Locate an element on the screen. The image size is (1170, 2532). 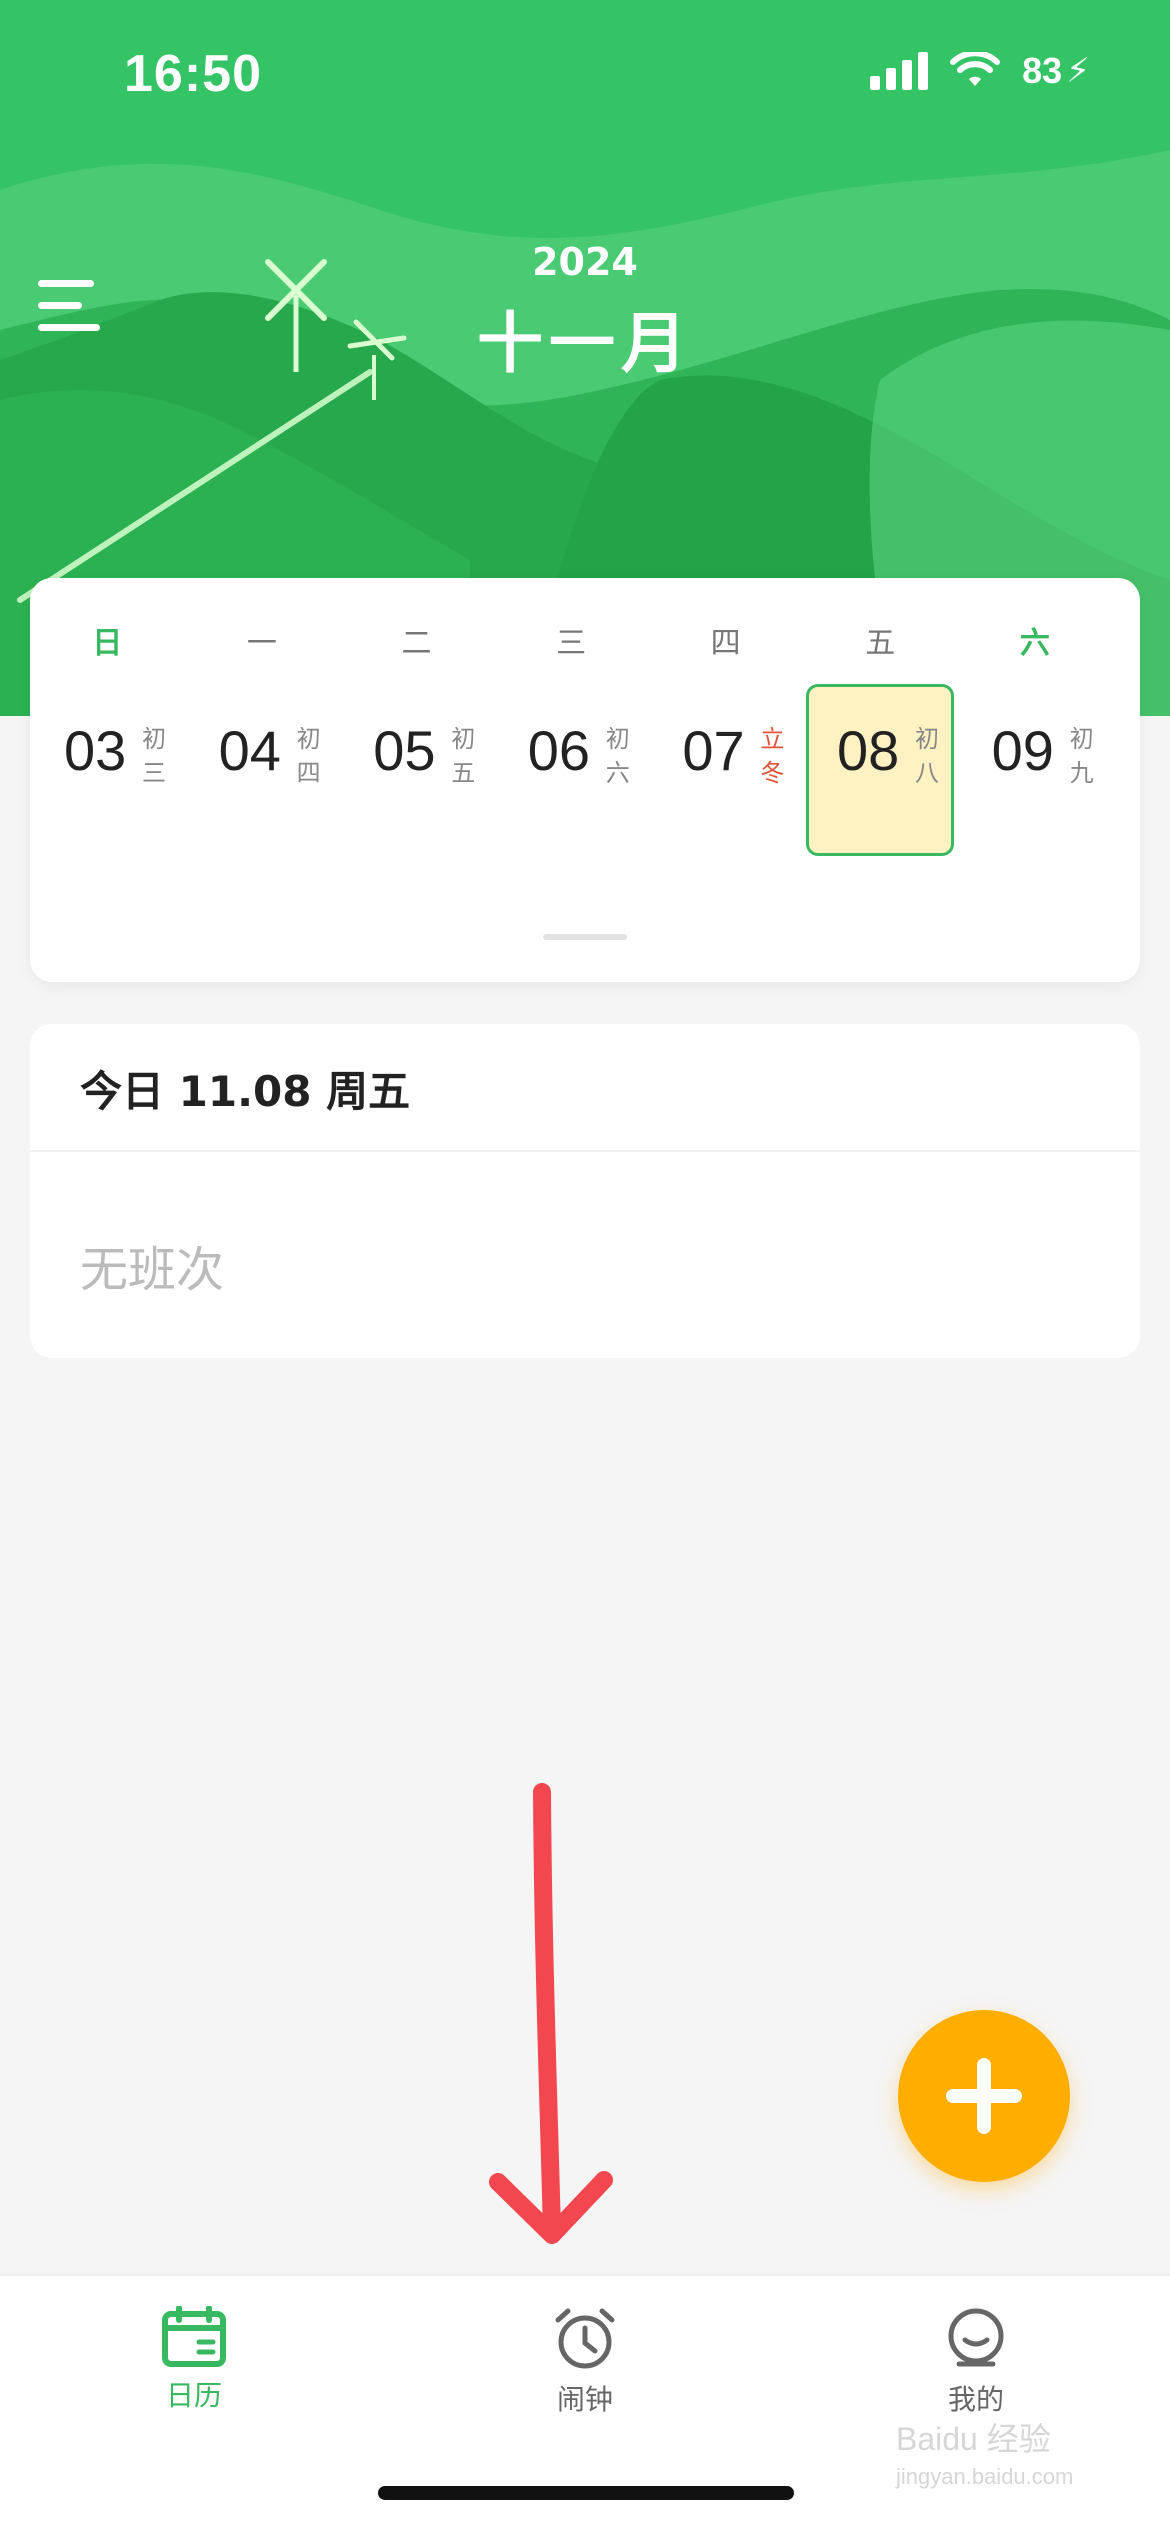
day-number: 07 is located at coordinates (713, 750).